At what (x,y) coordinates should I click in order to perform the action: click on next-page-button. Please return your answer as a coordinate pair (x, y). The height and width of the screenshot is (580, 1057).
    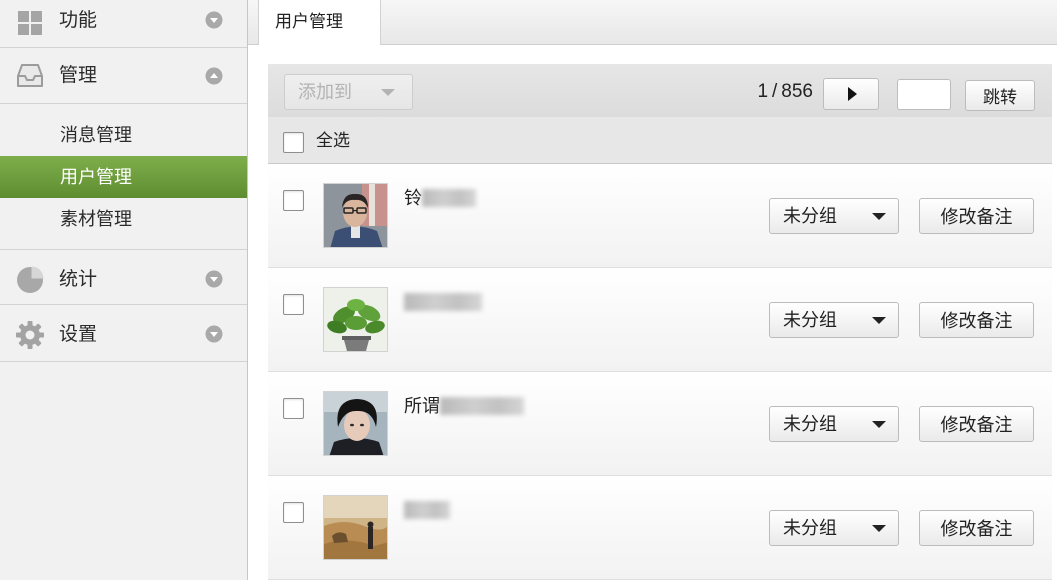
    Looking at the image, I should click on (851, 94).